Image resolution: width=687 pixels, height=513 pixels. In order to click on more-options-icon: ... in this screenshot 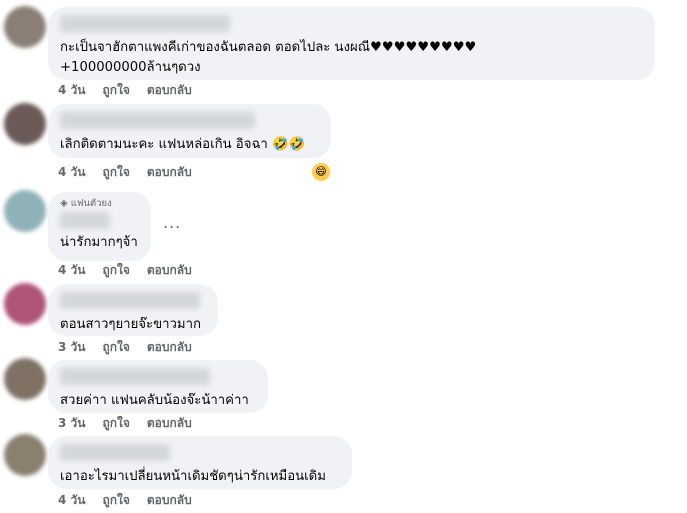, I will do `click(172, 222)`.